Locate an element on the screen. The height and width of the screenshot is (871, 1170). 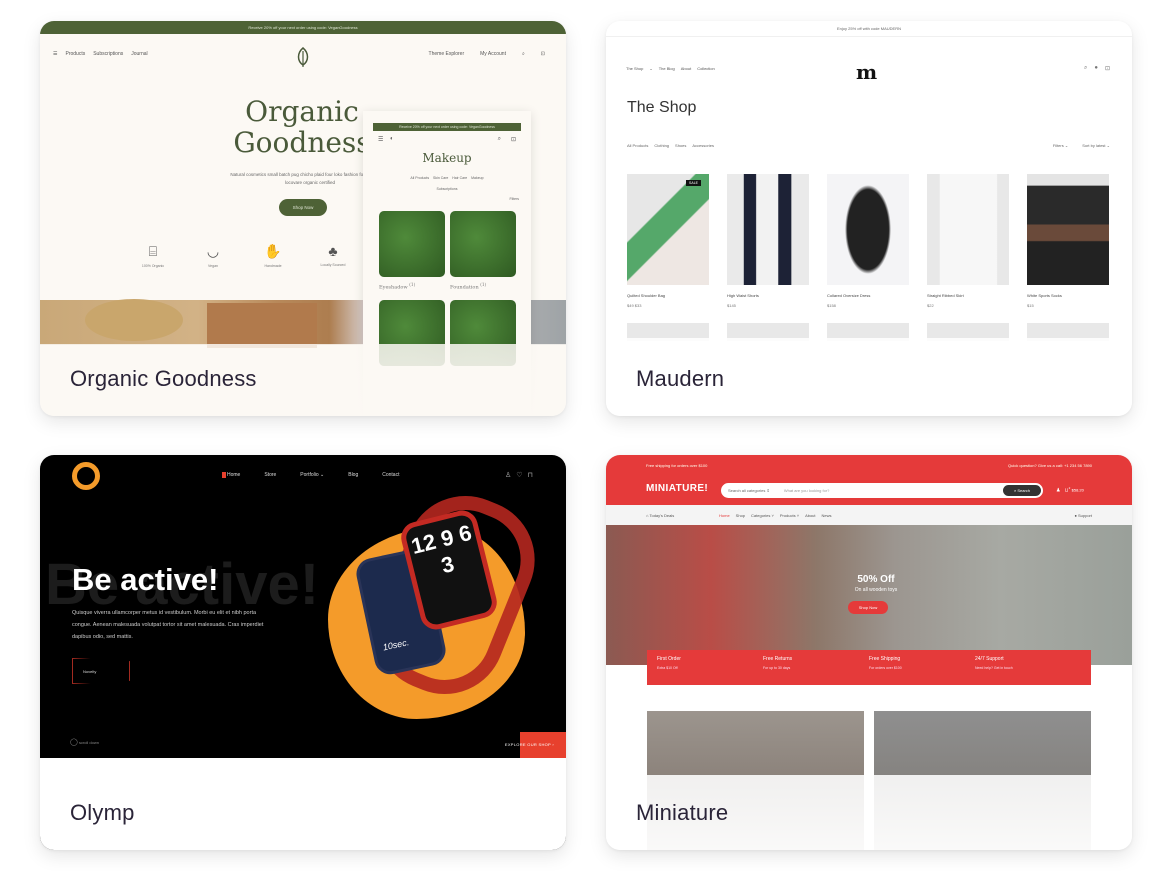
menu-item: Products ˅ is located at coordinates (789, 515).